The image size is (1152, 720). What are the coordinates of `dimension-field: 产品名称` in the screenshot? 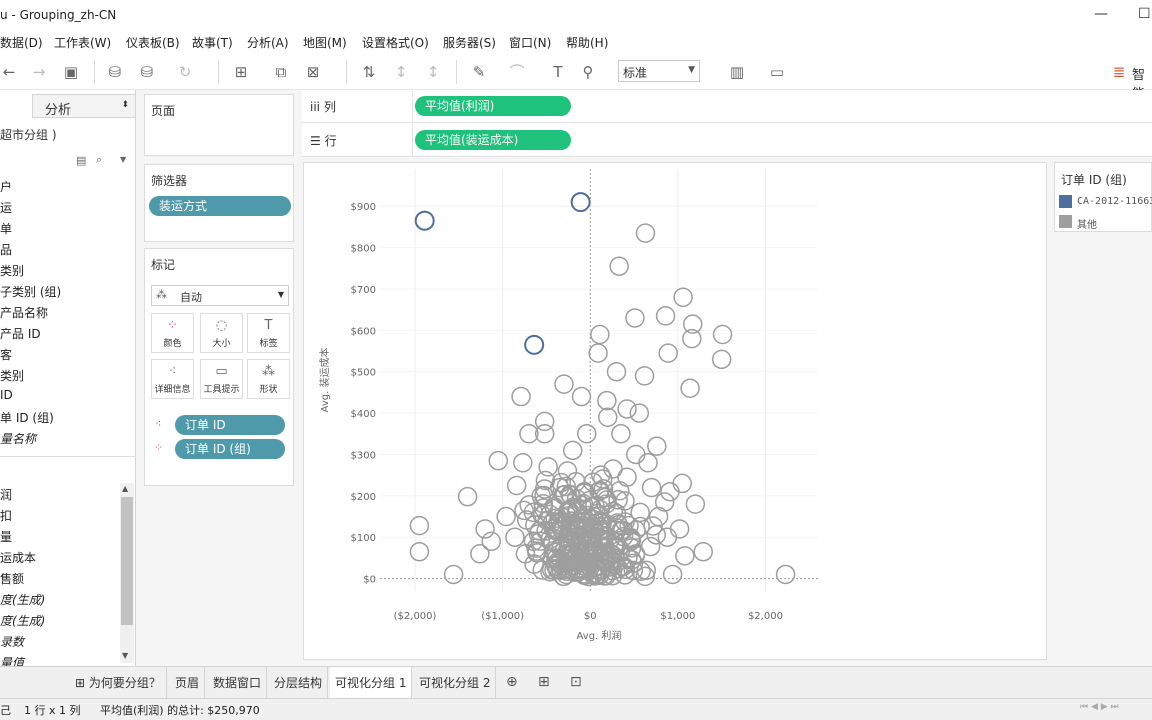 It's located at (24, 312).